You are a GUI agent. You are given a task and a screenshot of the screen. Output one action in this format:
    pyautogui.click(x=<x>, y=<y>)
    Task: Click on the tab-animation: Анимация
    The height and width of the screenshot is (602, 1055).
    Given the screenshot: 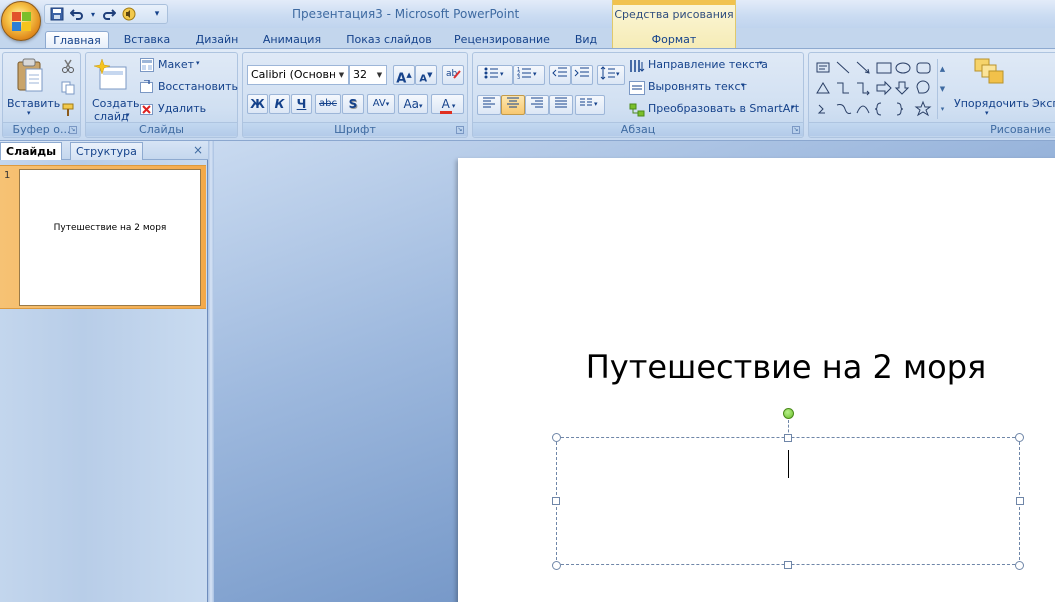 What is the action you would take?
    pyautogui.click(x=292, y=40)
    